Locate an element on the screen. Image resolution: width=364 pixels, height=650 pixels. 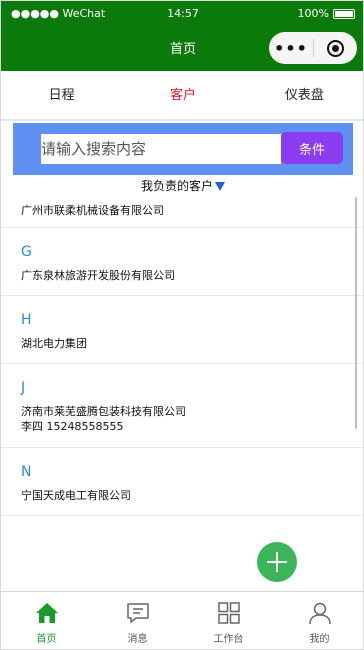
tabbar-label: 消息 is located at coordinates (137, 639).